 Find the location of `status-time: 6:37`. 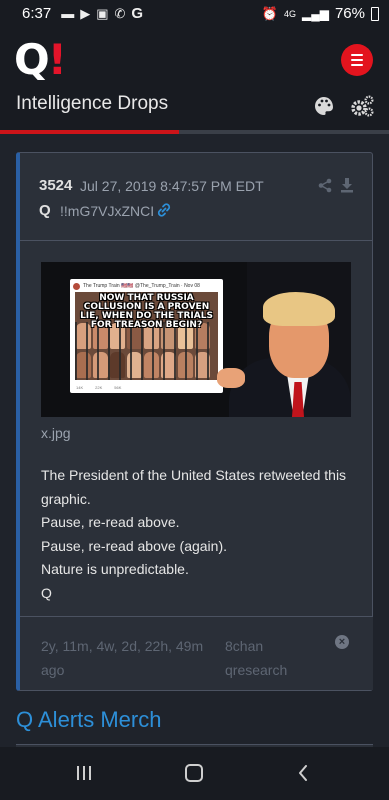

status-time: 6:37 is located at coordinates (37, 13).